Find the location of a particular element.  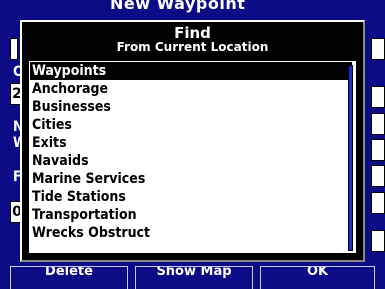

list-scrollbar is located at coordinates (350, 158).